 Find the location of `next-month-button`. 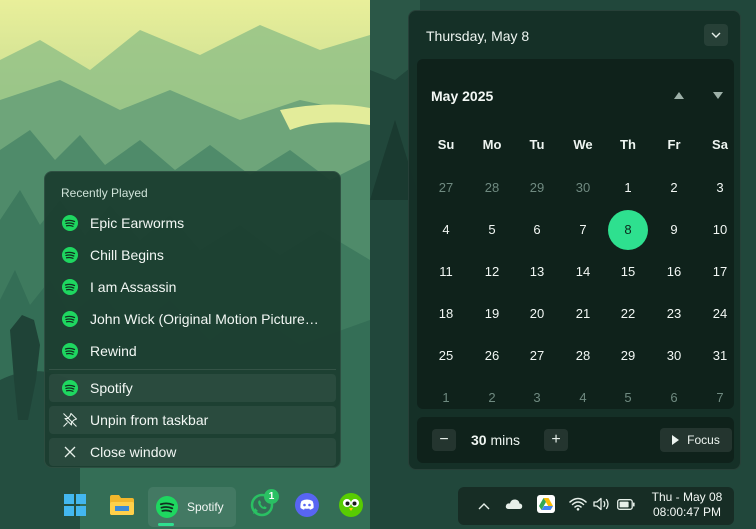

next-month-button is located at coordinates (718, 95).